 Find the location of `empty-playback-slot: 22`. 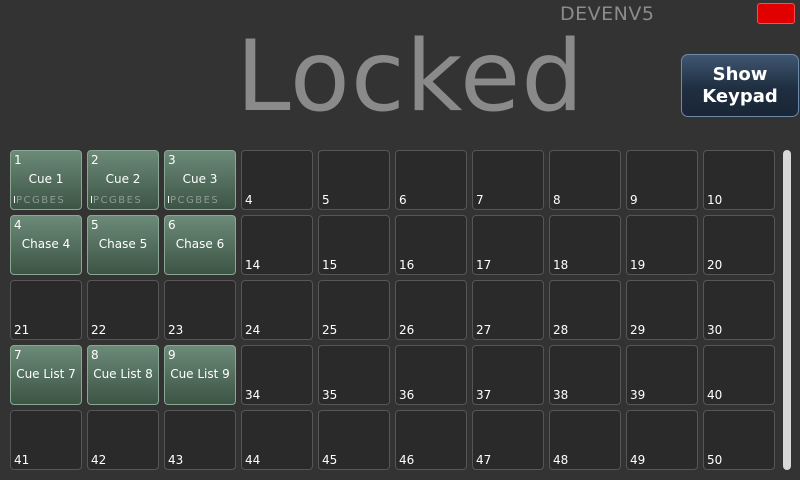

empty-playback-slot: 22 is located at coordinates (123, 310).